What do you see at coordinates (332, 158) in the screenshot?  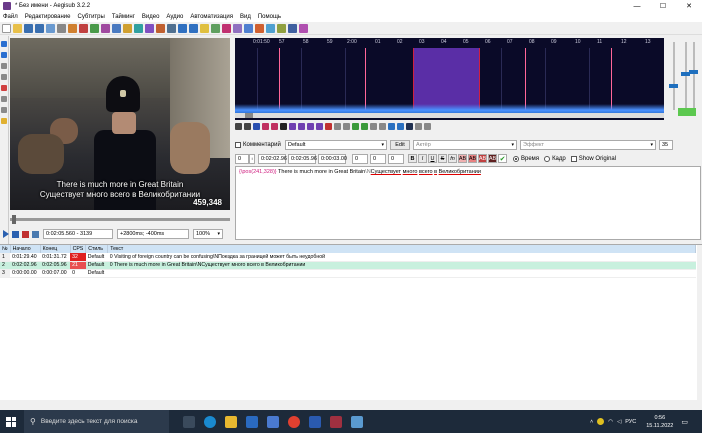 I see `duration-field: 0:00:03.00` at bounding box center [332, 158].